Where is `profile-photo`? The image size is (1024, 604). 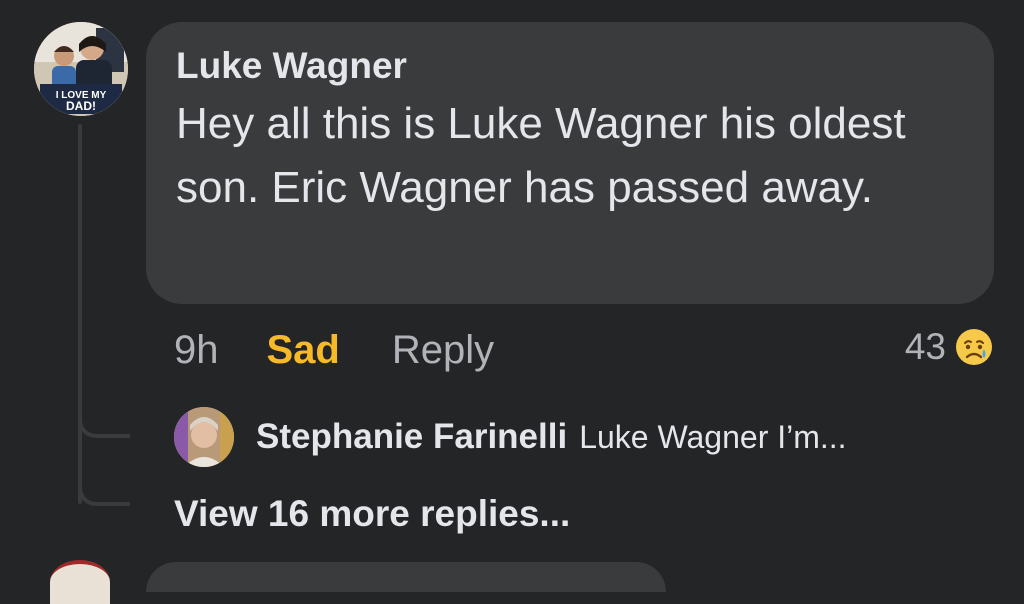 profile-photo is located at coordinates (204, 437).